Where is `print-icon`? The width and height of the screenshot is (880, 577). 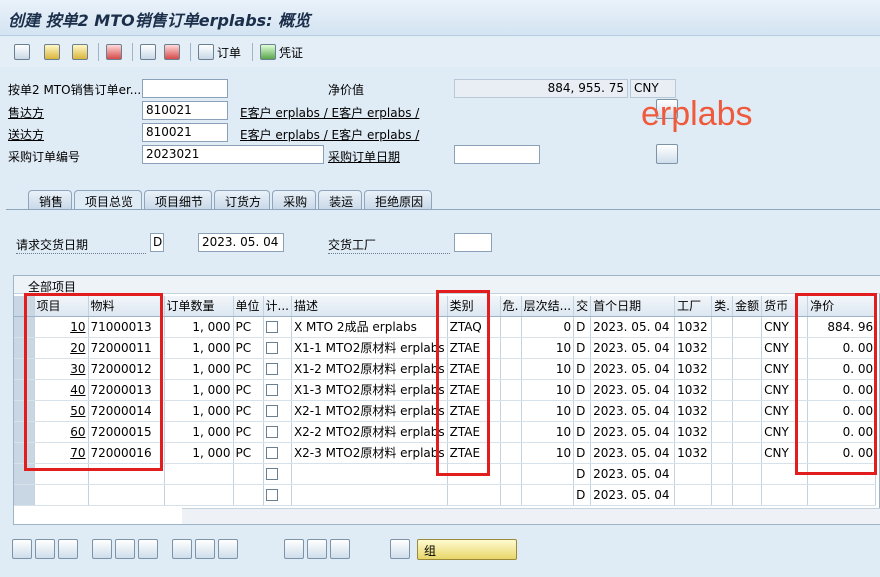
print-icon is located at coordinates (400, 549).